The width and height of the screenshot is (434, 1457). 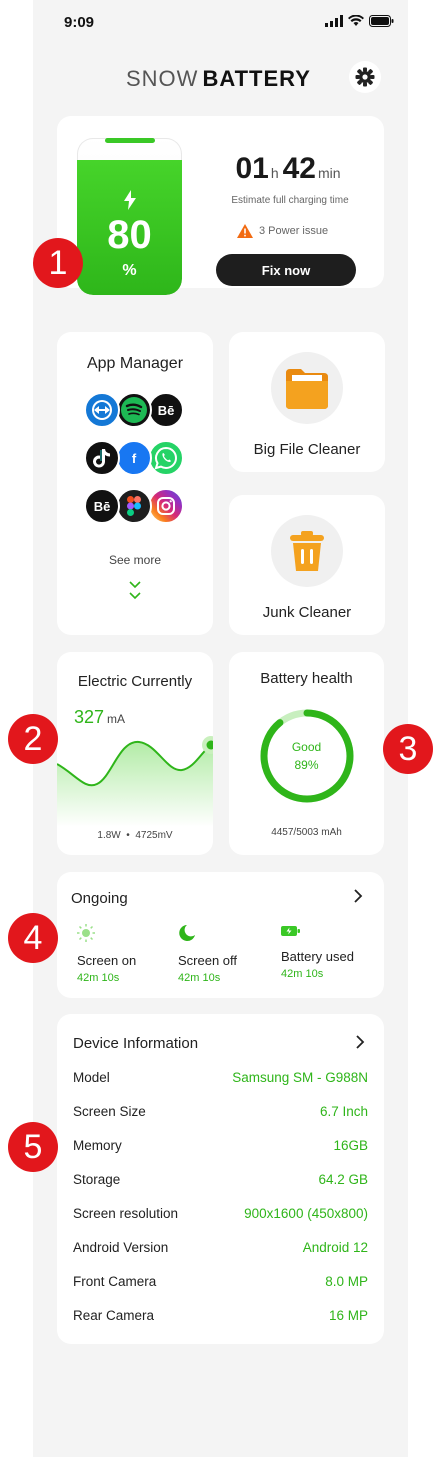 I want to click on battery-health-card: Battery health Good 89% 4457/5003 mAh, so click(x=306, y=753).